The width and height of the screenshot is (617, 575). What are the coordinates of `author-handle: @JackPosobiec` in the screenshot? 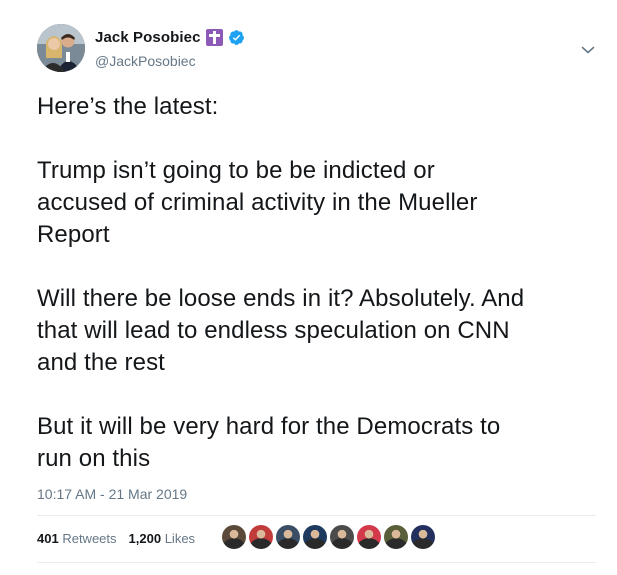 It's located at (145, 61).